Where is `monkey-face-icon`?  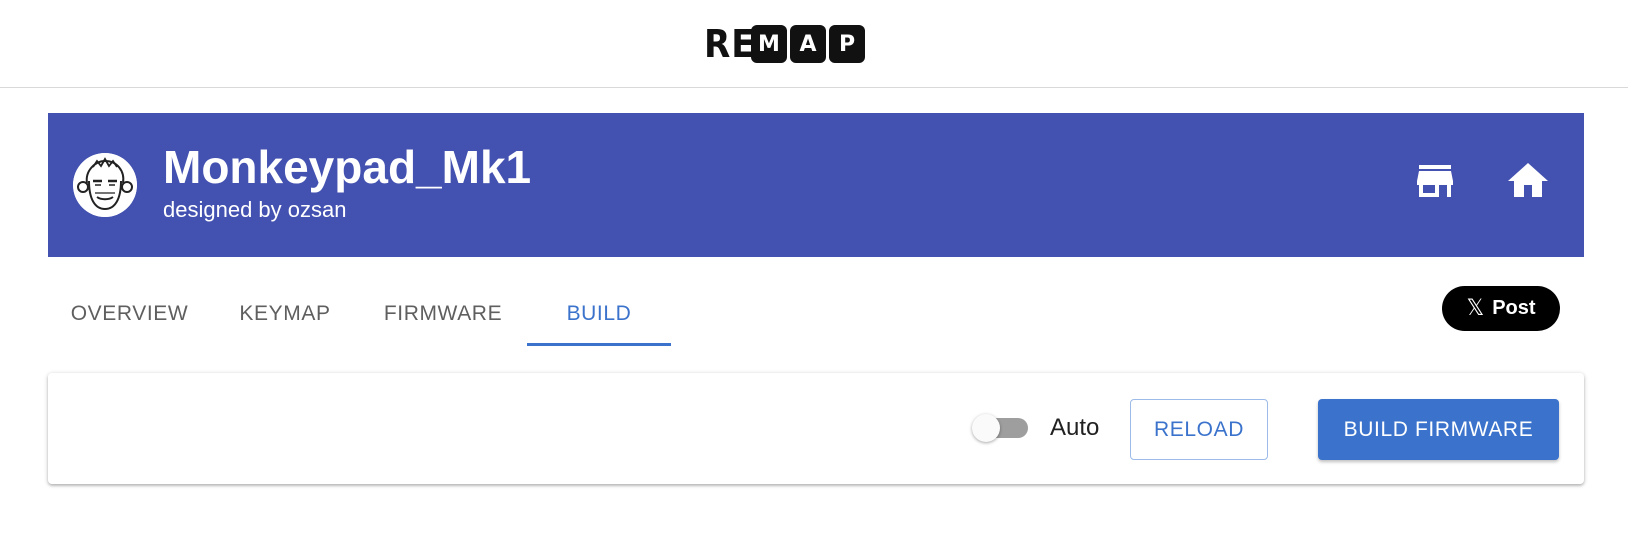 monkey-face-icon is located at coordinates (105, 185).